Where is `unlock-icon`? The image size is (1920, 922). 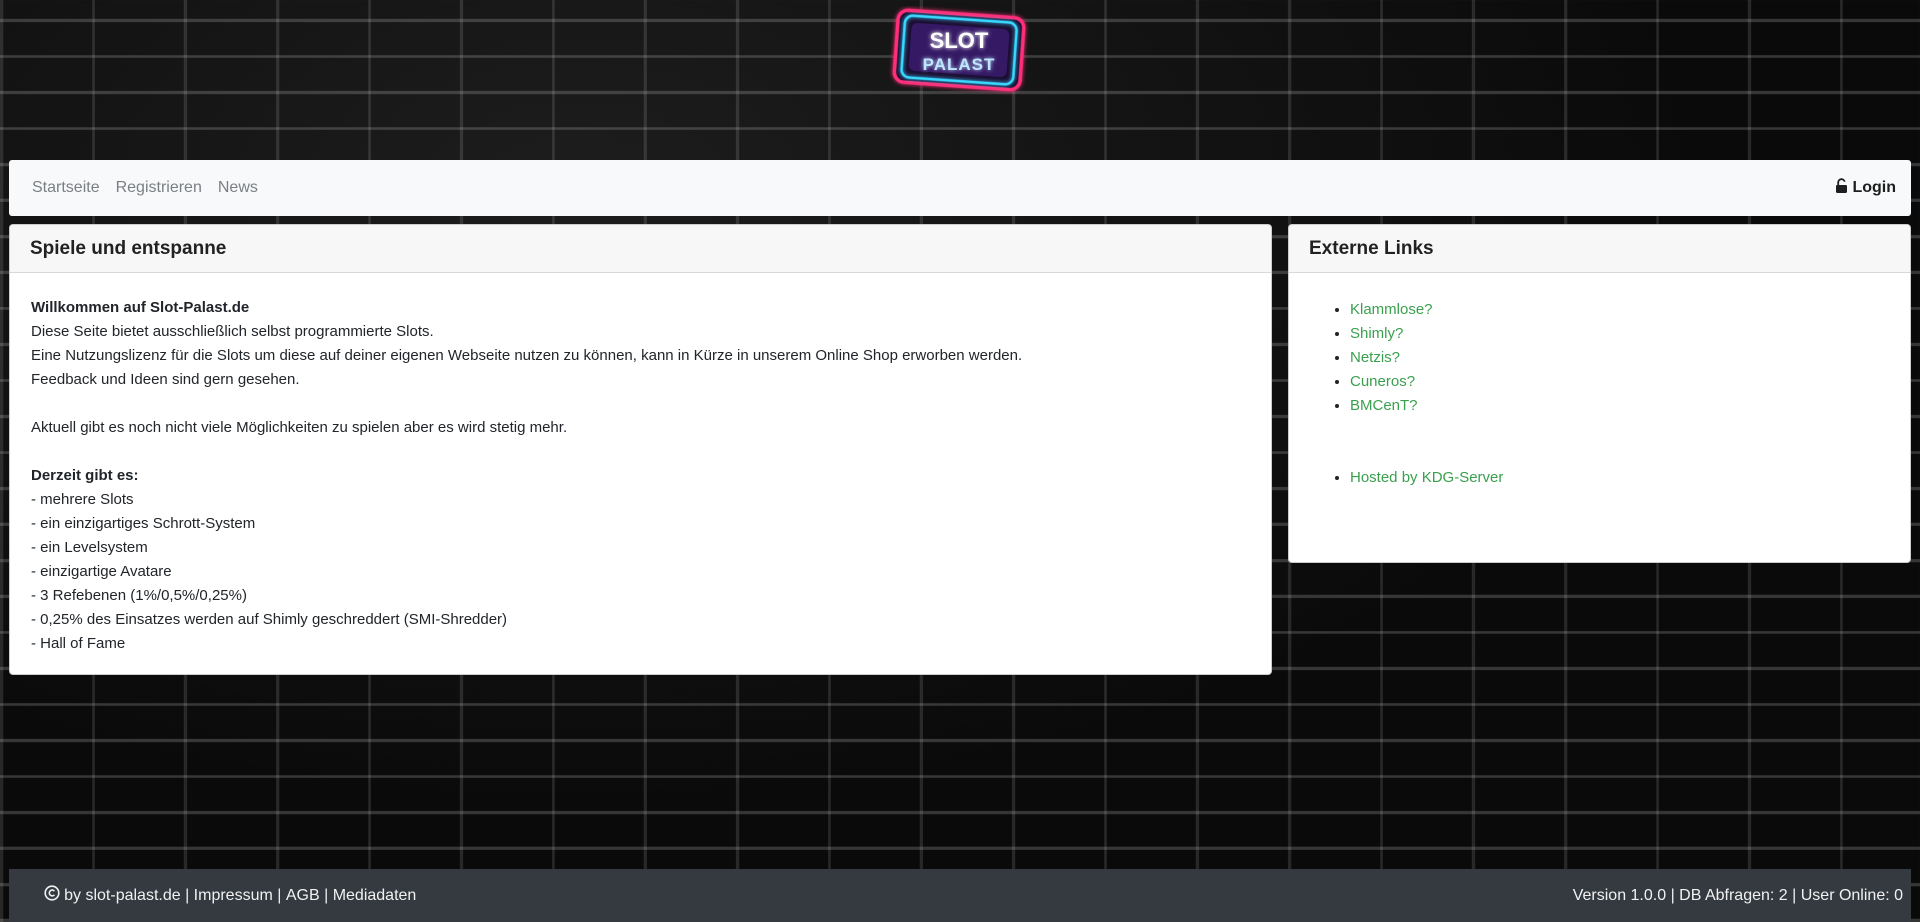
unlock-icon is located at coordinates (1841, 188).